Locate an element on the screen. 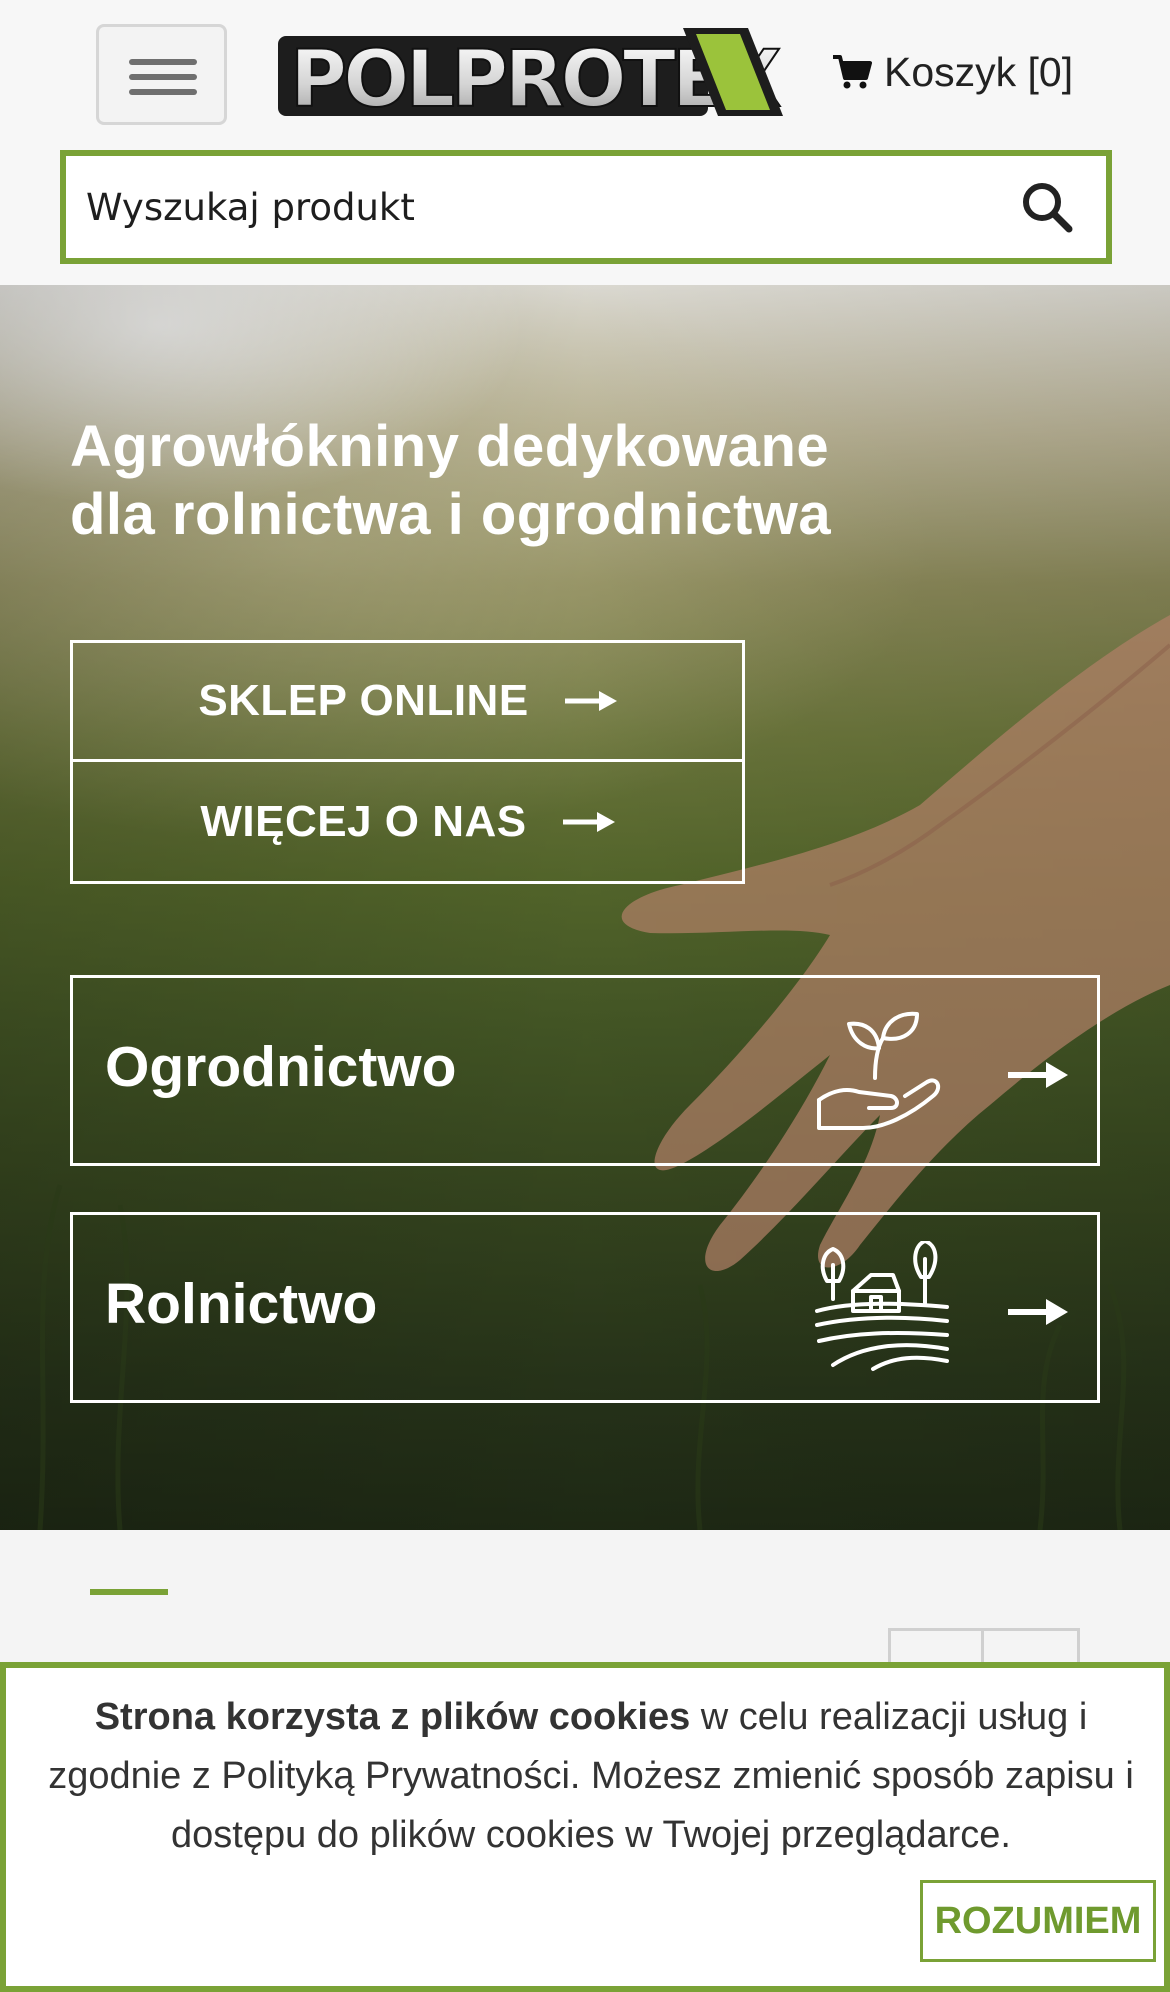 The image size is (1170, 1992). section-accent-line is located at coordinates (129, 1592).